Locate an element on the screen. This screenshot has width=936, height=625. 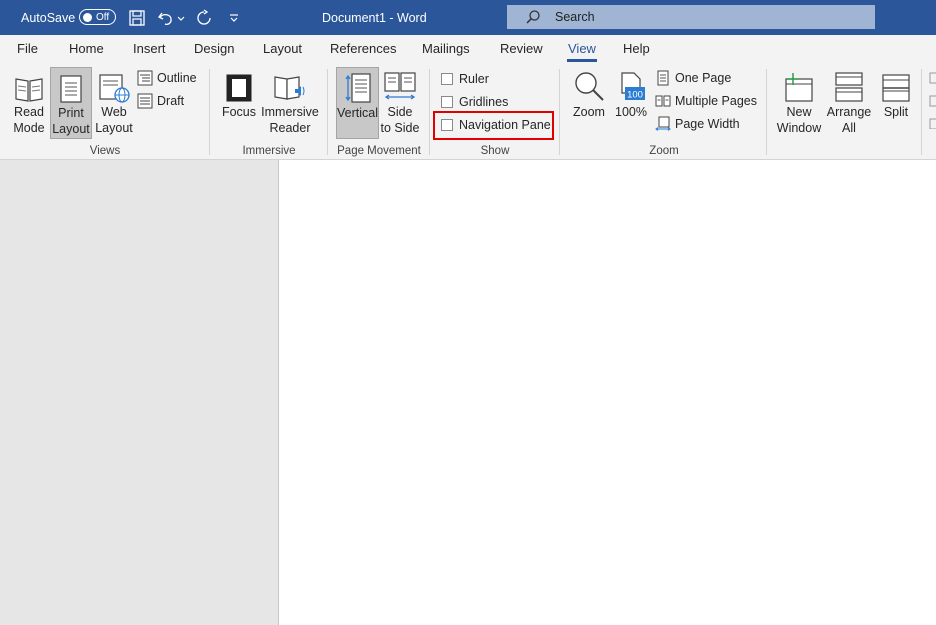
split-button: Split is located at coordinates (896, 103).